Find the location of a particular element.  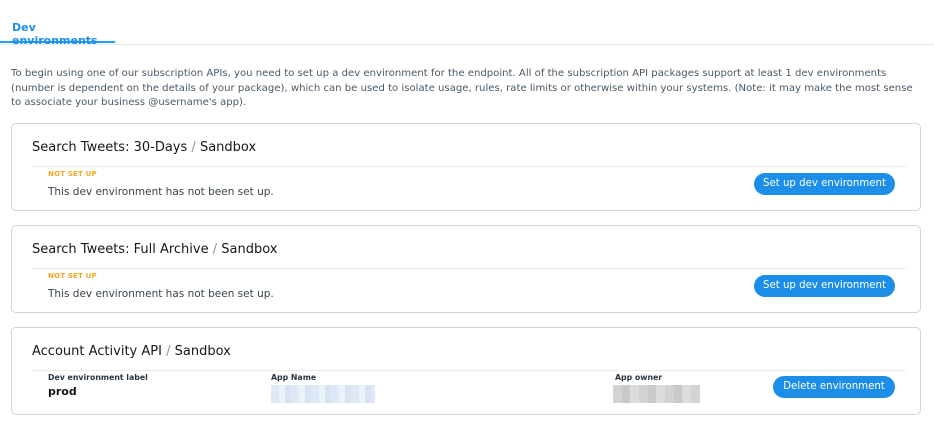

card-title: Search Tweets: 30-Days / Sandbox is located at coordinates (144, 147).